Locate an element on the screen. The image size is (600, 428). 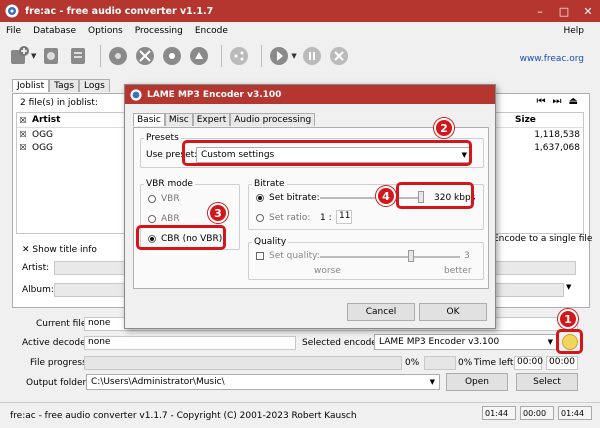
bitrate-highlight is located at coordinates (435, 195).